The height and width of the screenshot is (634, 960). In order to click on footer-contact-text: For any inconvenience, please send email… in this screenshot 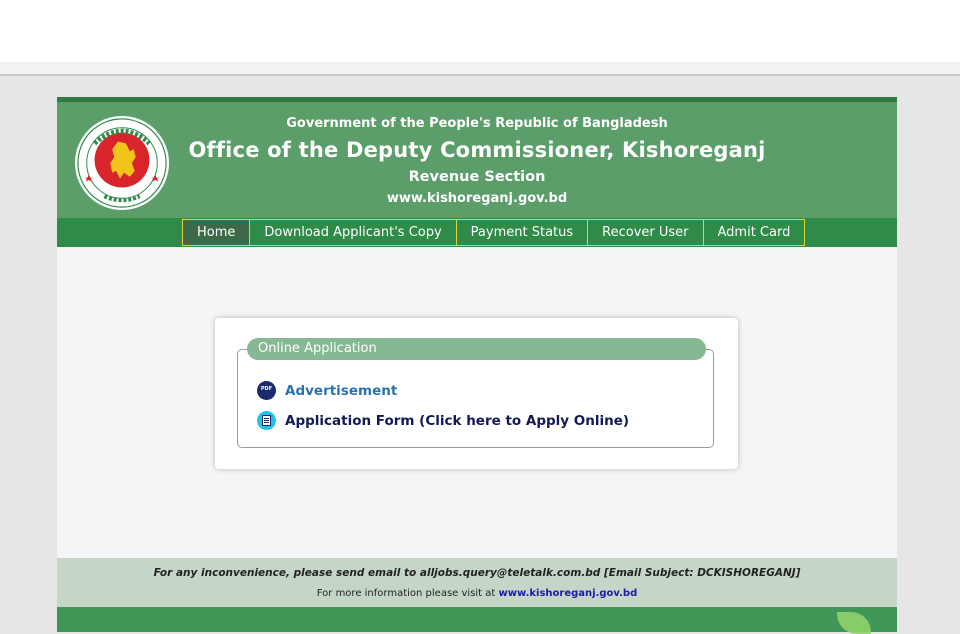, I will do `click(477, 573)`.